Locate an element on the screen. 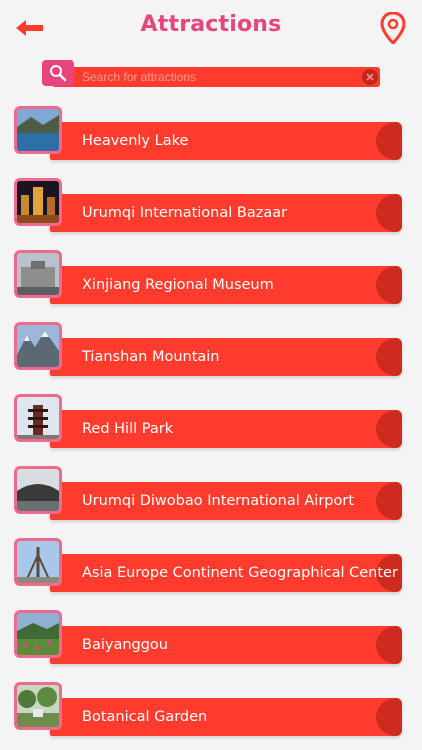 The image size is (422, 750). close-icon is located at coordinates (370, 77).